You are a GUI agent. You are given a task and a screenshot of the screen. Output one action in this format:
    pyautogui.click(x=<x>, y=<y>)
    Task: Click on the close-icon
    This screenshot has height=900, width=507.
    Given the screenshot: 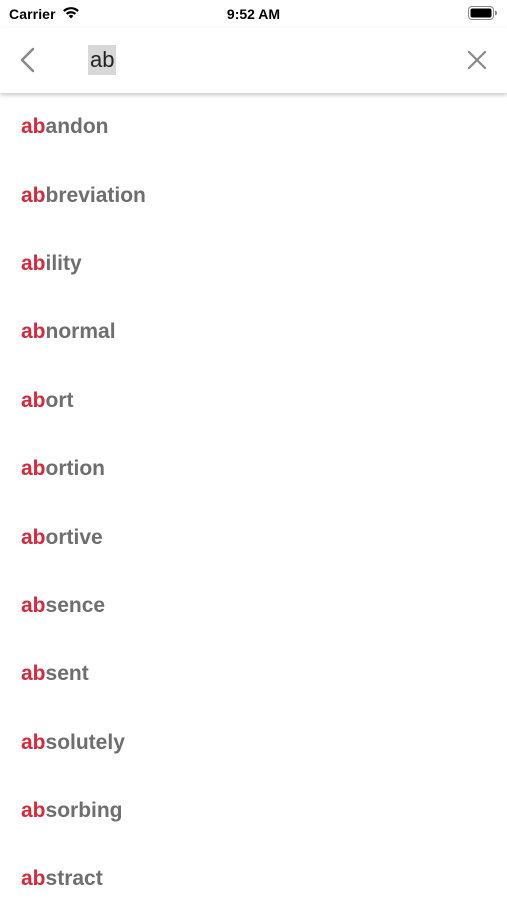 What is the action you would take?
    pyautogui.click(x=477, y=60)
    